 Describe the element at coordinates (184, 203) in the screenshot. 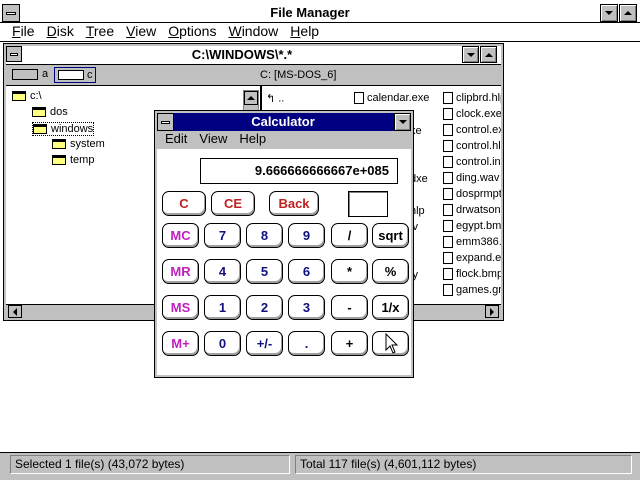

I see `calc-button-c: C` at that location.